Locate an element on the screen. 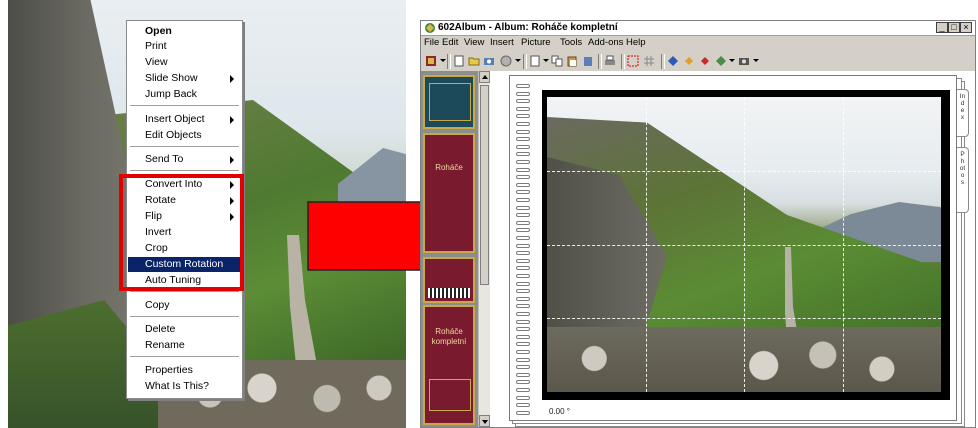 The width and height of the screenshot is (978, 428). tab-photos: Photos is located at coordinates (963, 180).